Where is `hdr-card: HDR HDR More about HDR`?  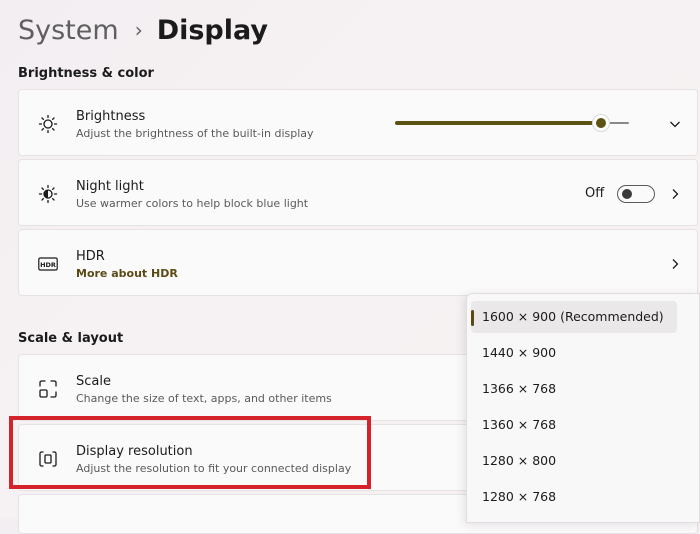
hdr-card: HDR HDR More about HDR is located at coordinates (358, 262).